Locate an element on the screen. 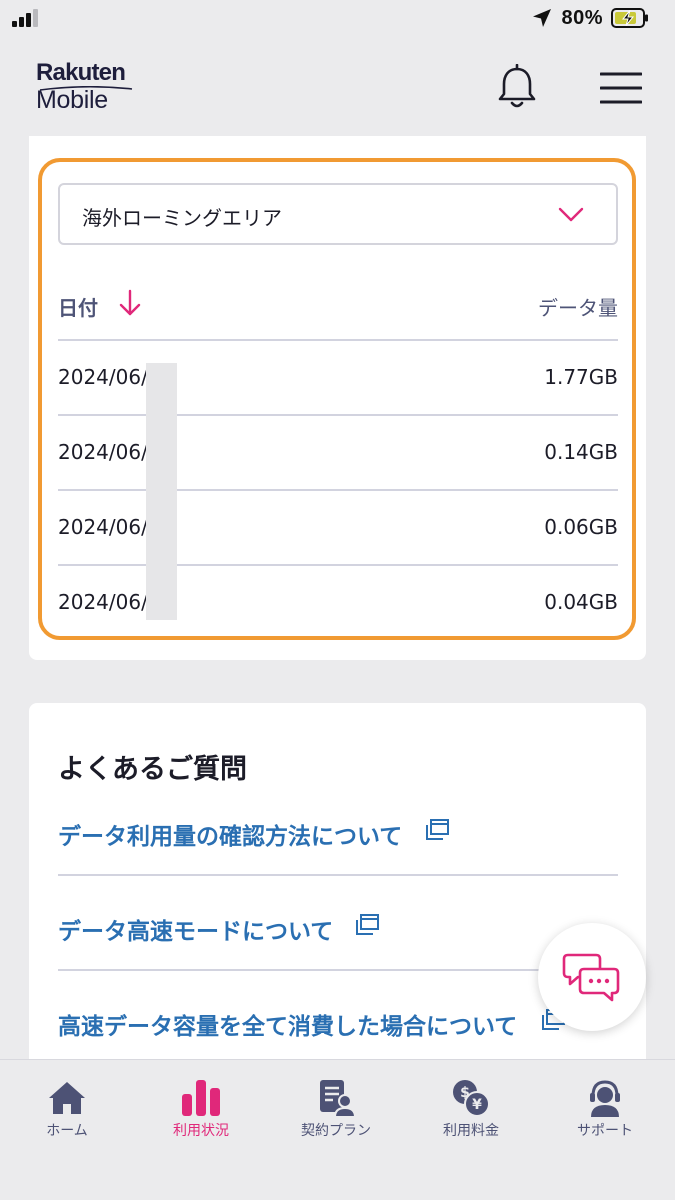  nav-item-fee: $ ¥ 利用料金 is located at coordinates (471, 1113).